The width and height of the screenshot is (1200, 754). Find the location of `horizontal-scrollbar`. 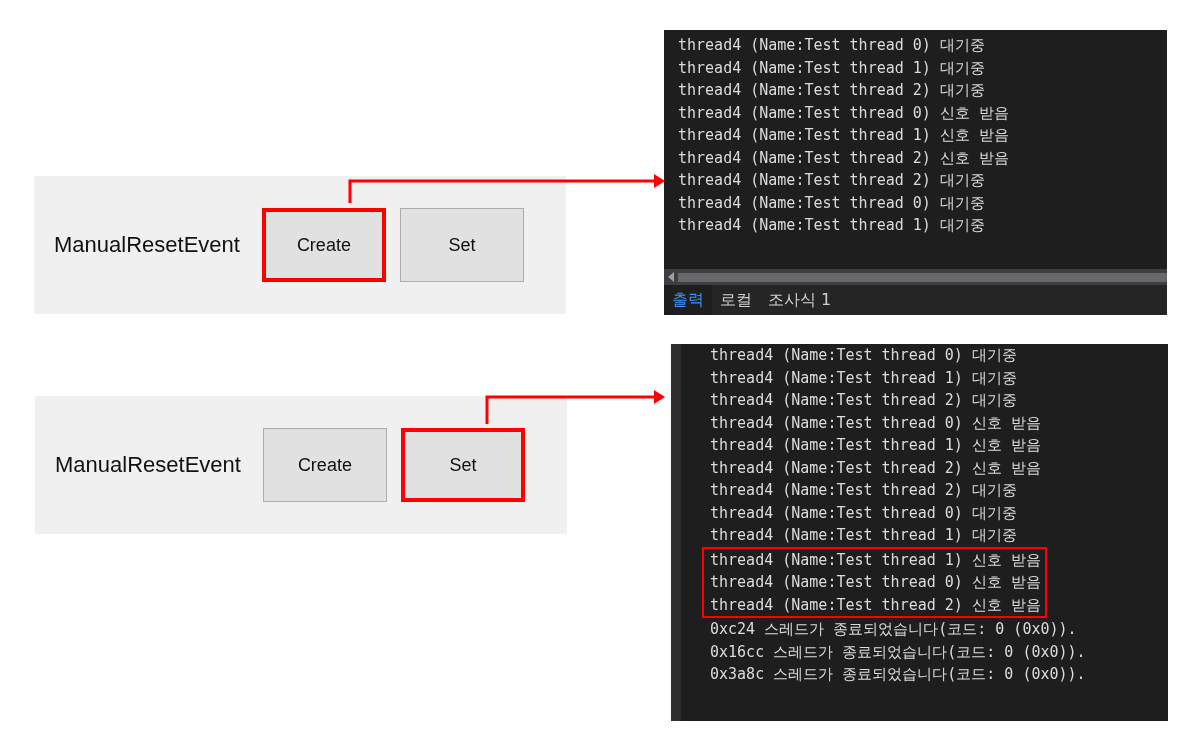

horizontal-scrollbar is located at coordinates (915, 277).